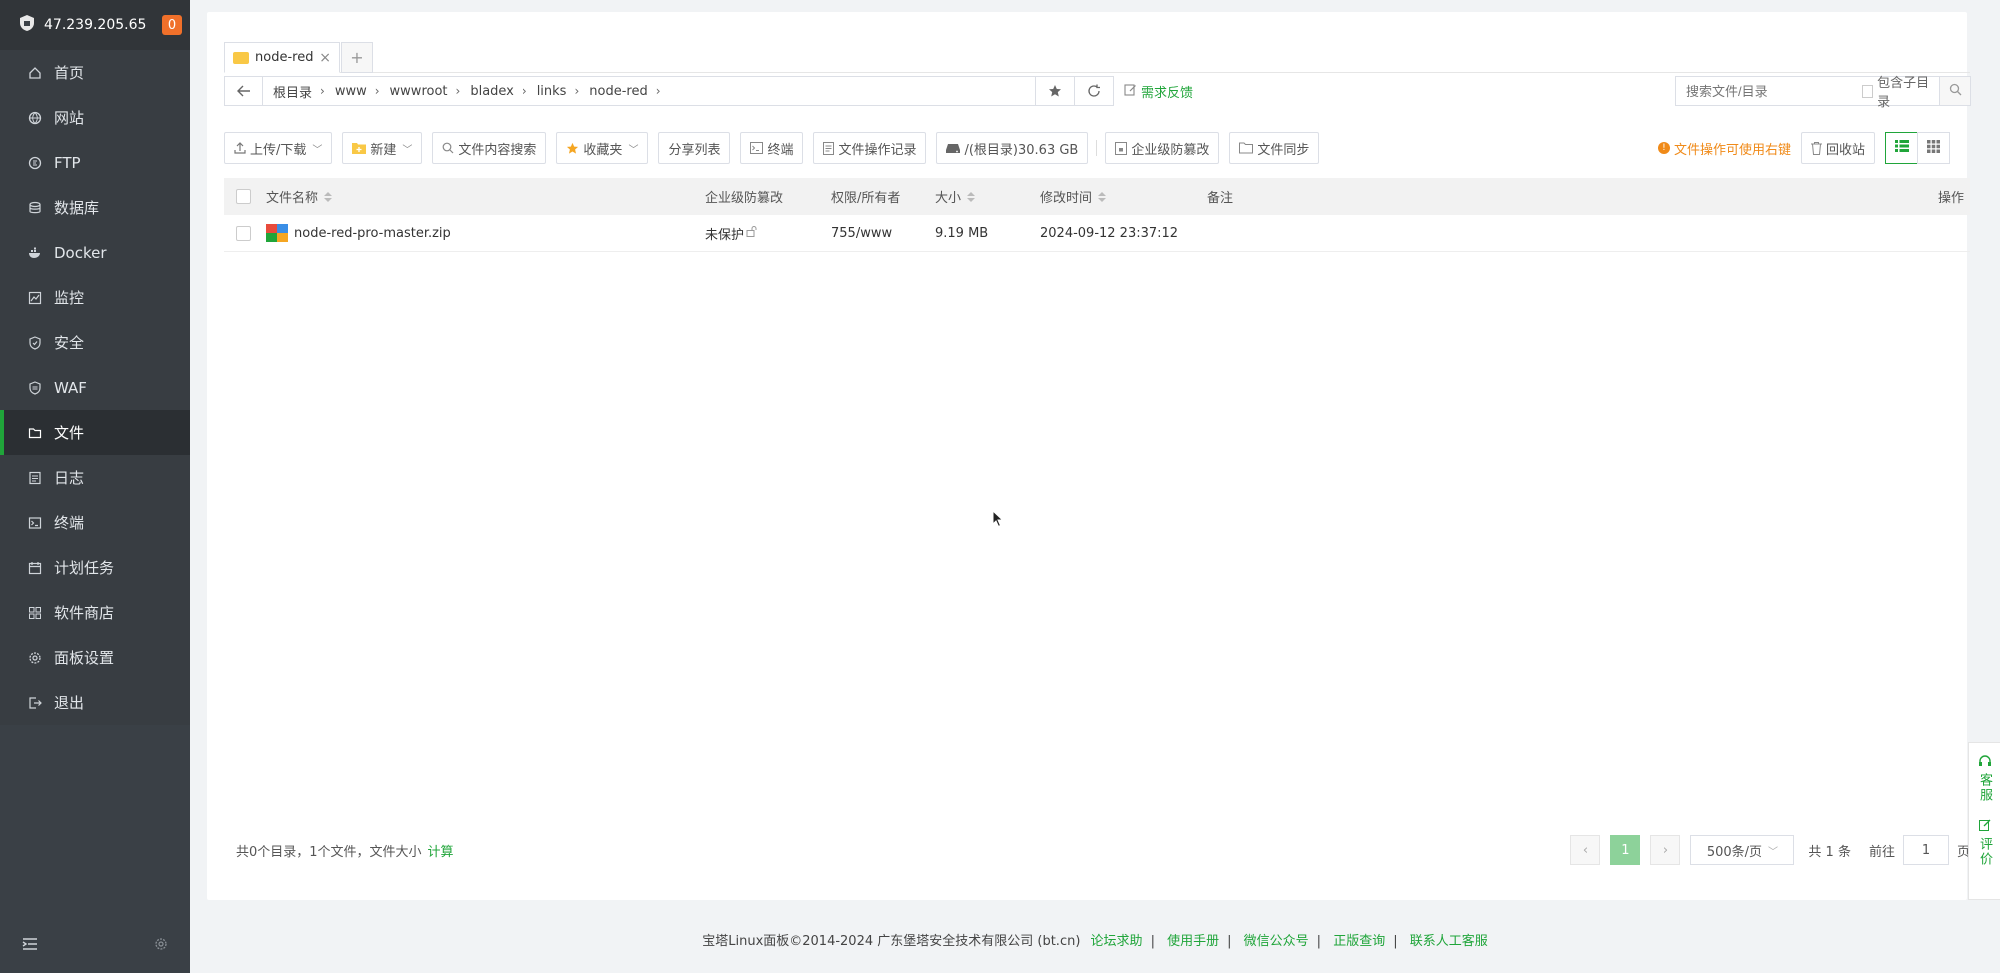  I want to click on customer-service-button: 客服, so click(1984, 788).